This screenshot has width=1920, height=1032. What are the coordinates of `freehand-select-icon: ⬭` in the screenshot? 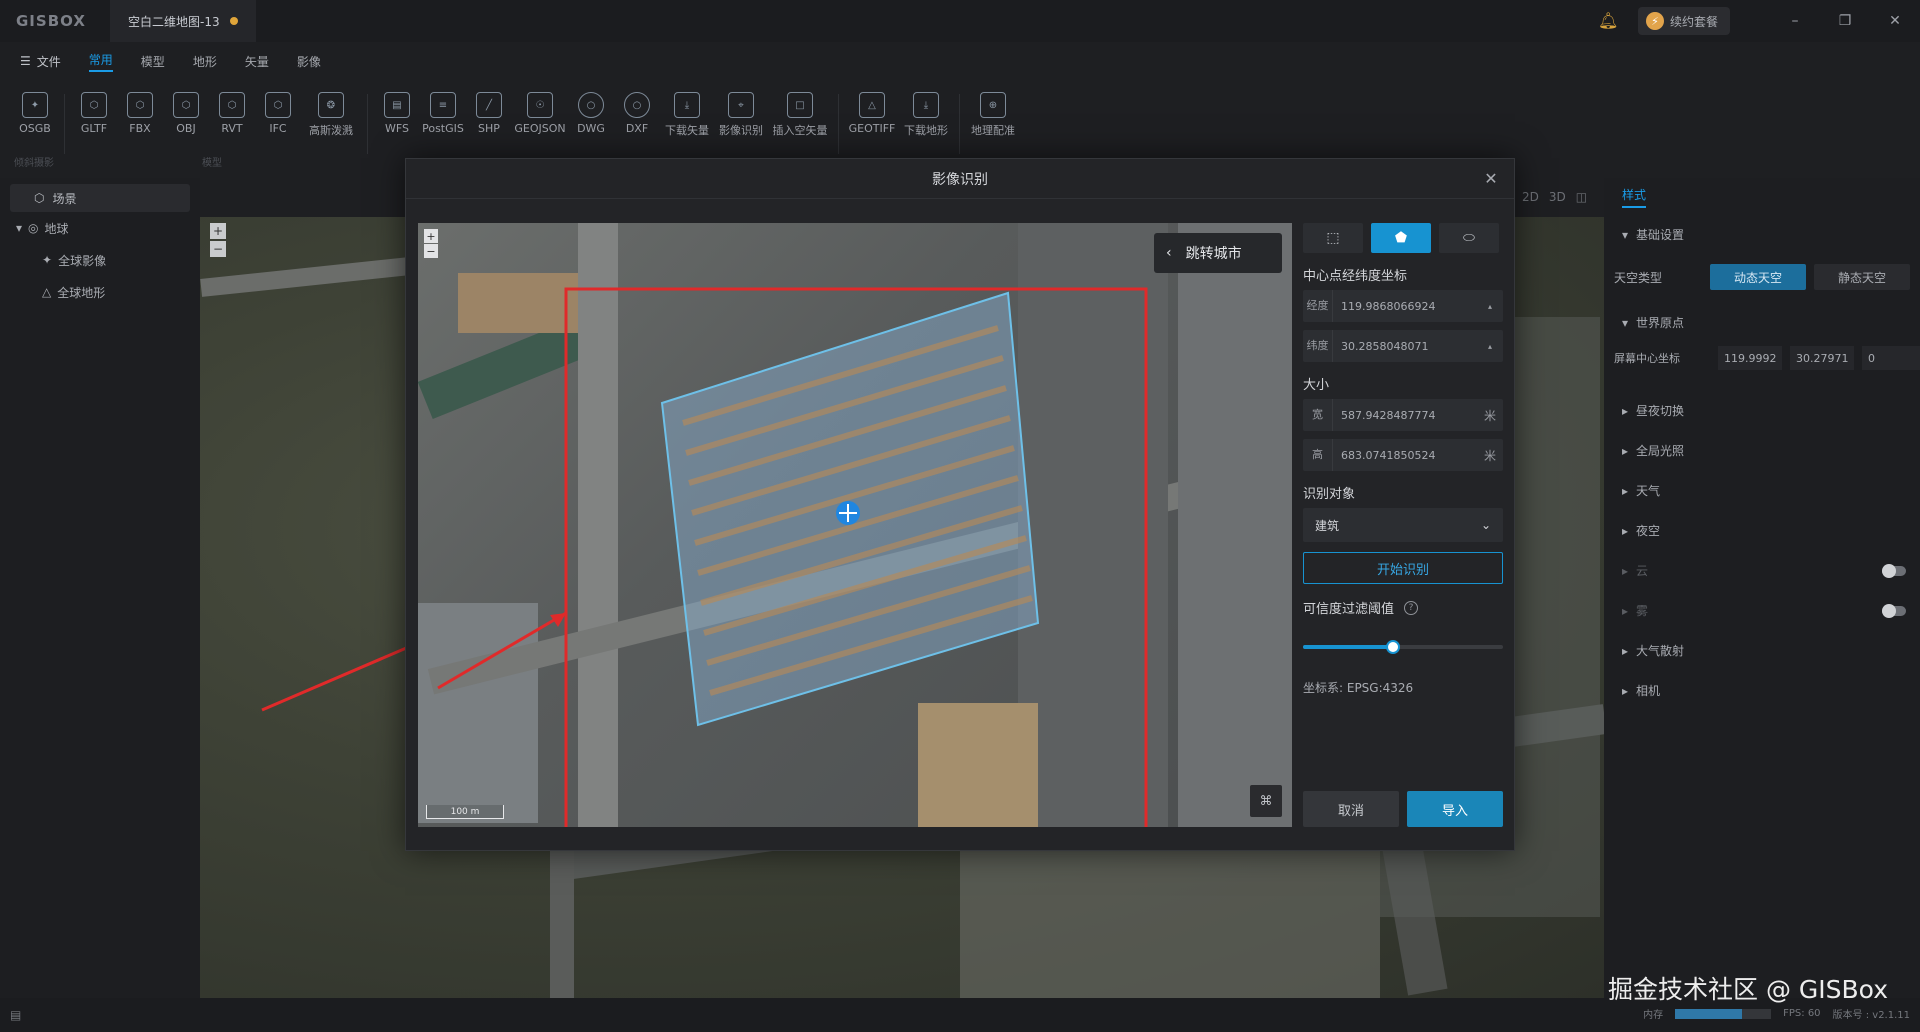 It's located at (1469, 238).